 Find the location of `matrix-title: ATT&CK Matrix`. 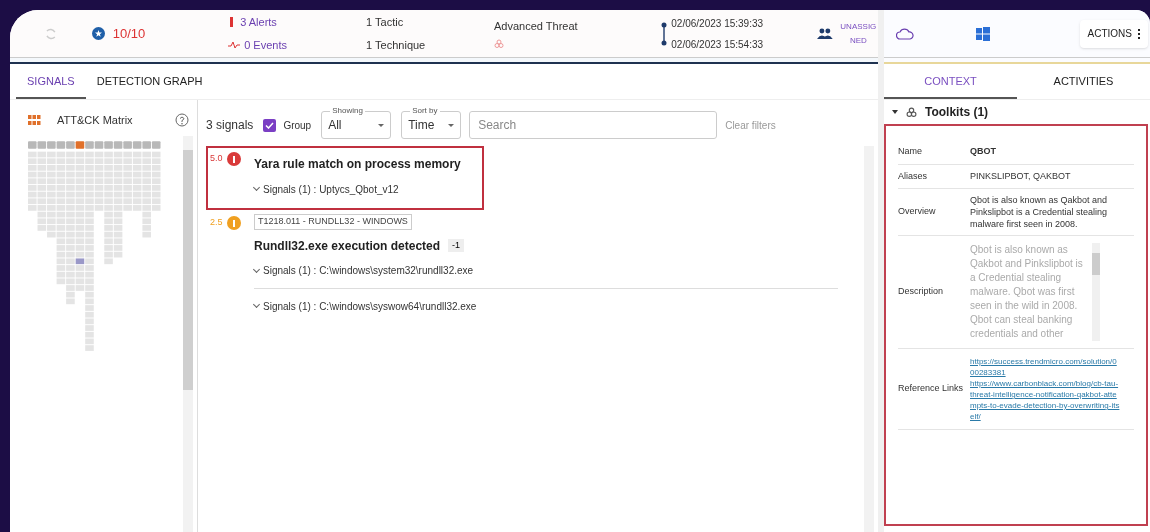

matrix-title: ATT&CK Matrix is located at coordinates (95, 120).